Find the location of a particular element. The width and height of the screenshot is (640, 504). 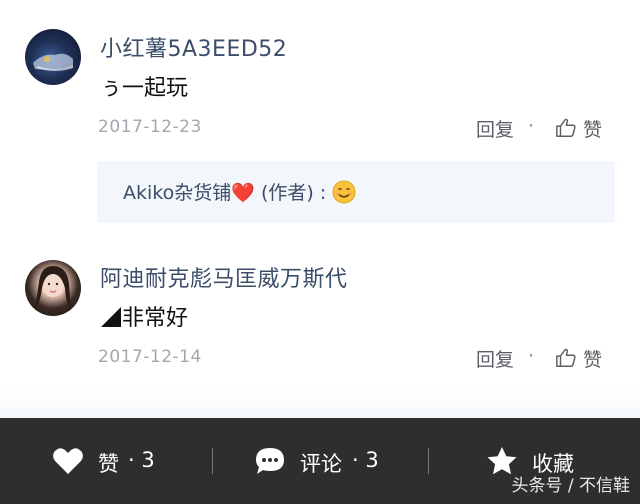

comment-text: 非常好 is located at coordinates (144, 316).